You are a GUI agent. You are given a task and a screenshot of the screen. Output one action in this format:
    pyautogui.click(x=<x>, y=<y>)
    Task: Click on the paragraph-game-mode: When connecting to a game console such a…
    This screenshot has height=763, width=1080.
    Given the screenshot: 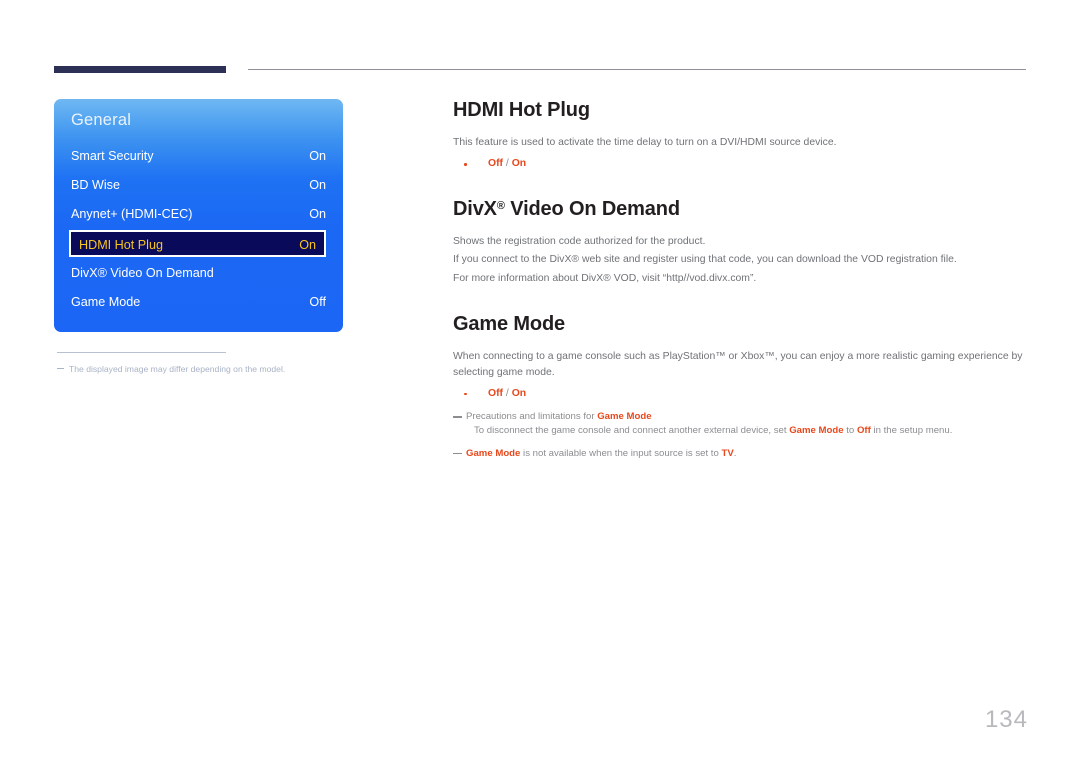 What is the action you would take?
    pyautogui.click(x=738, y=364)
    